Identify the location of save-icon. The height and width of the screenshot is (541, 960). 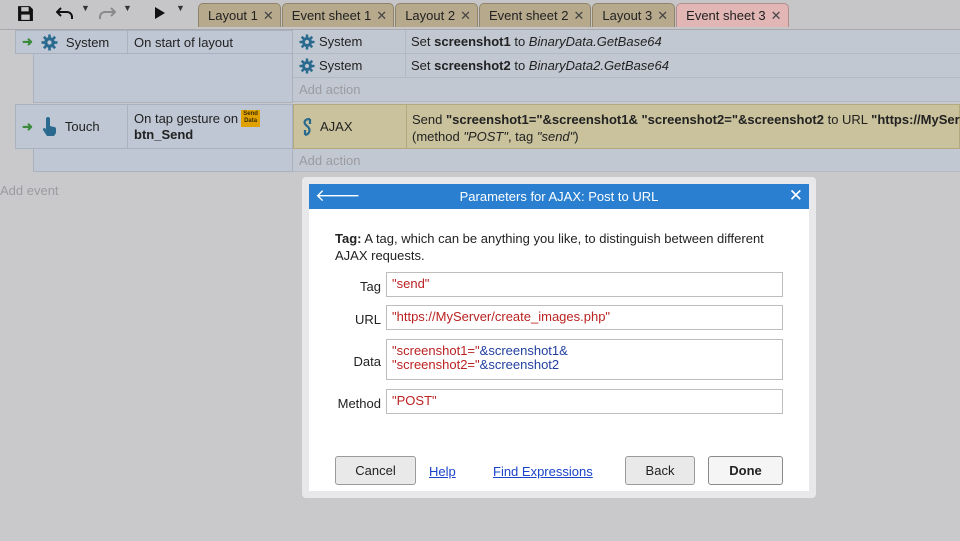
(25, 13).